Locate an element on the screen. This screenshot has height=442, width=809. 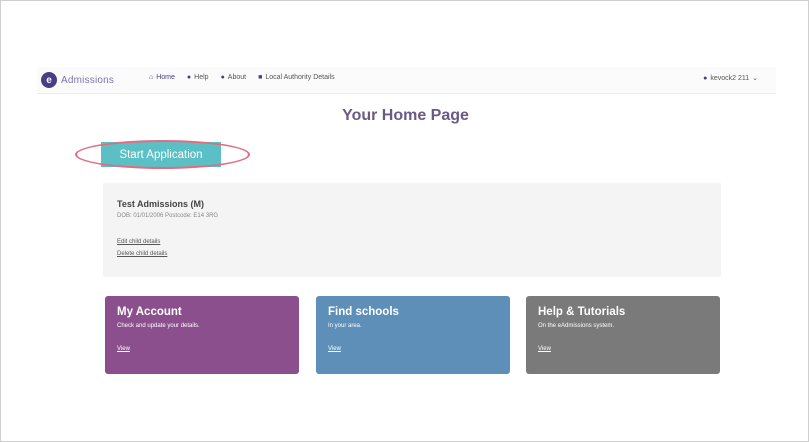
start-application-button: Start Application is located at coordinates (161, 154).